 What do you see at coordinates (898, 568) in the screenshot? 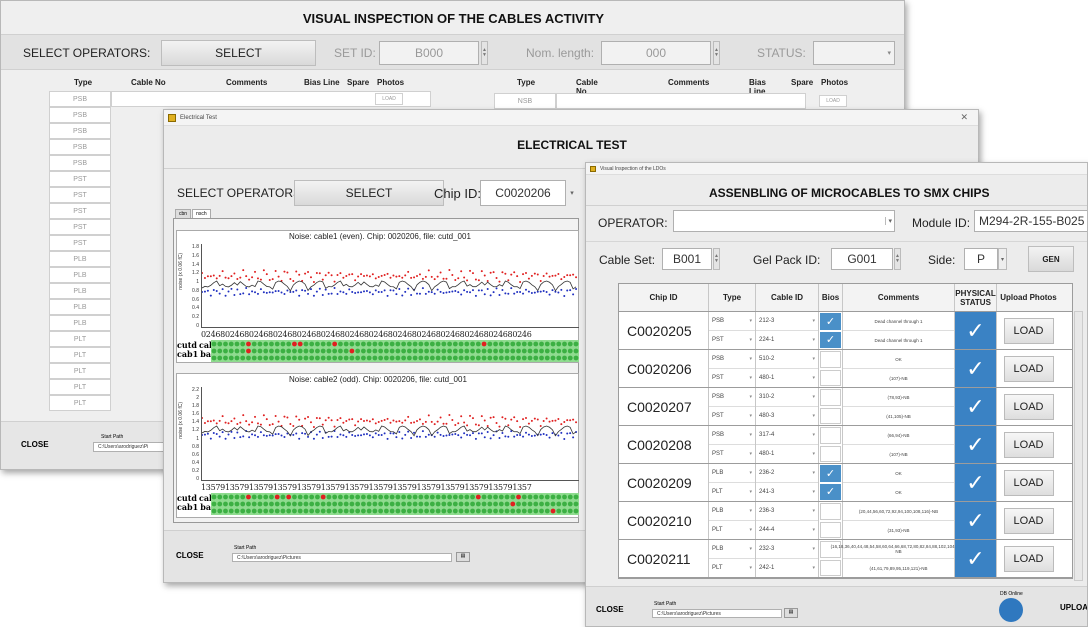
I see `comment-field: (41,61,79,89,95,119,121)-NB` at bounding box center [898, 568].